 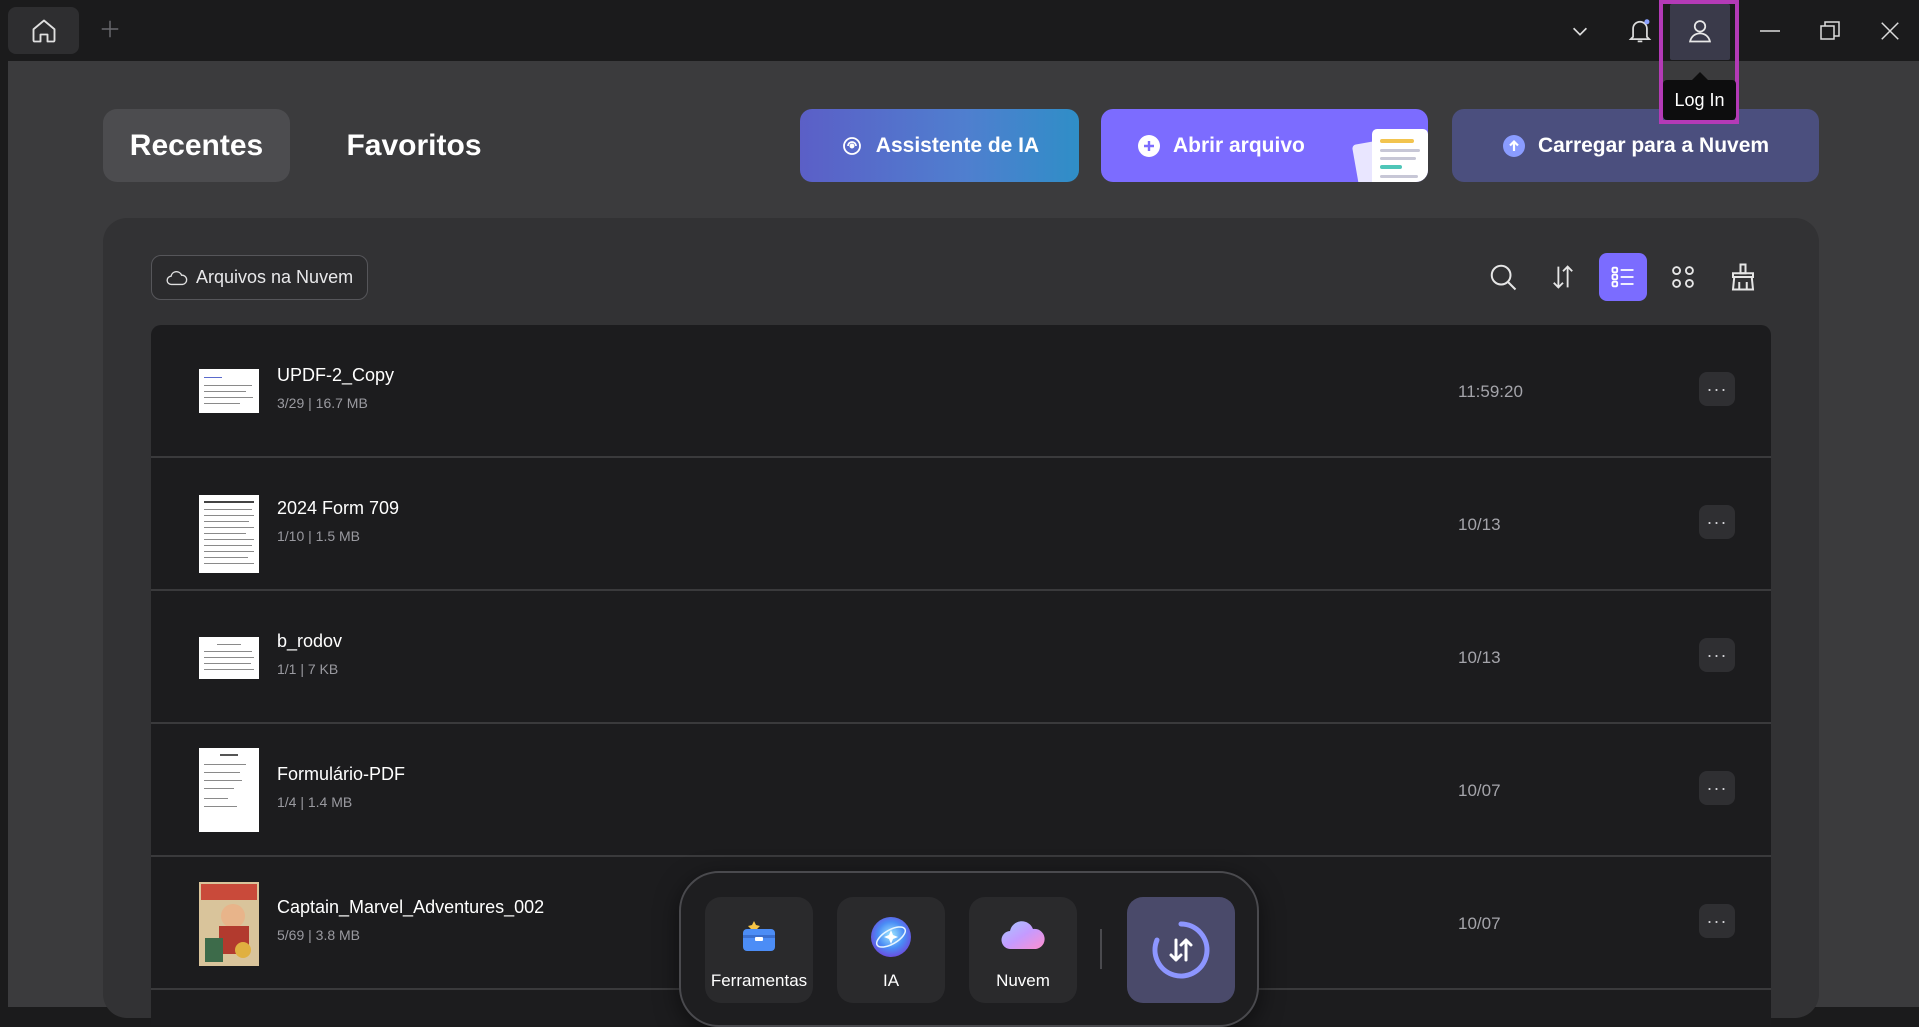 What do you see at coordinates (1653, 145) in the screenshot?
I see `upload-cloud-label: Carregar para a Nuvem` at bounding box center [1653, 145].